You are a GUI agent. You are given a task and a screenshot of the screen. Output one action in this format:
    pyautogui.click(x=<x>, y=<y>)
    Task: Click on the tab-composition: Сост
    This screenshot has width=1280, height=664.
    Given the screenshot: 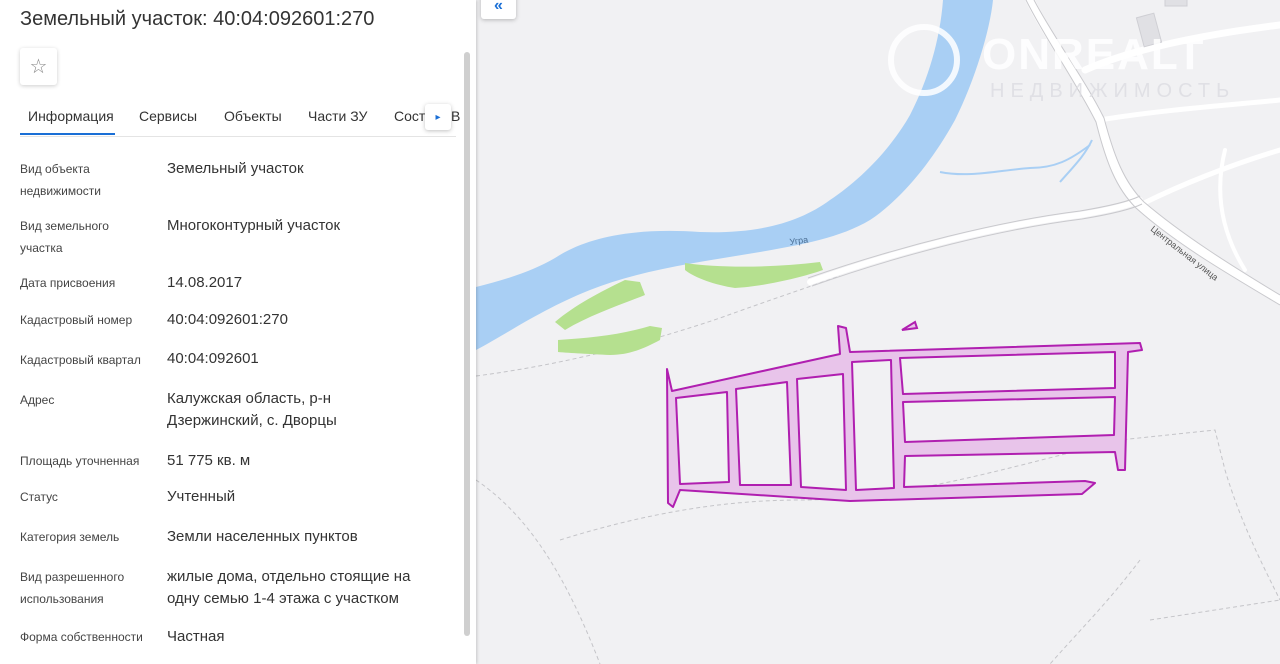 What is the action you would take?
    pyautogui.click(x=409, y=116)
    